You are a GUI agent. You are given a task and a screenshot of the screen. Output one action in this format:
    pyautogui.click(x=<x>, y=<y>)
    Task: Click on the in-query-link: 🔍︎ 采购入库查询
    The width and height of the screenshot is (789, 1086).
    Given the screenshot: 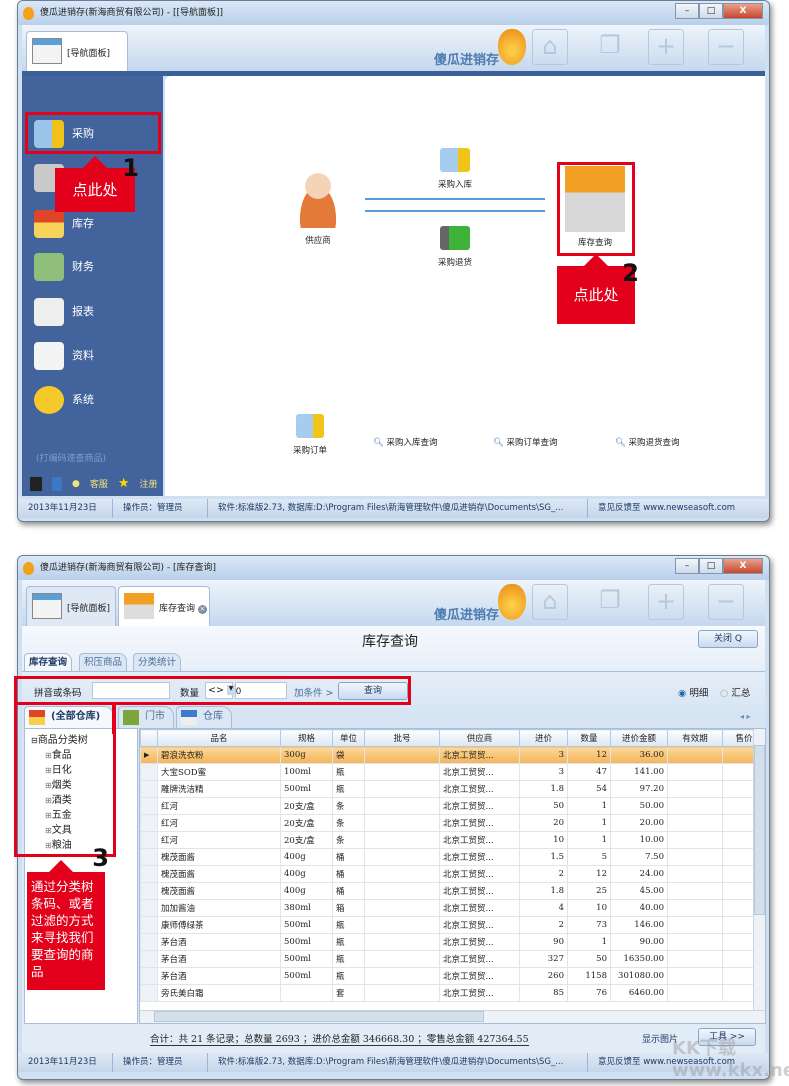 What is the action you would take?
    pyautogui.click(x=405, y=442)
    